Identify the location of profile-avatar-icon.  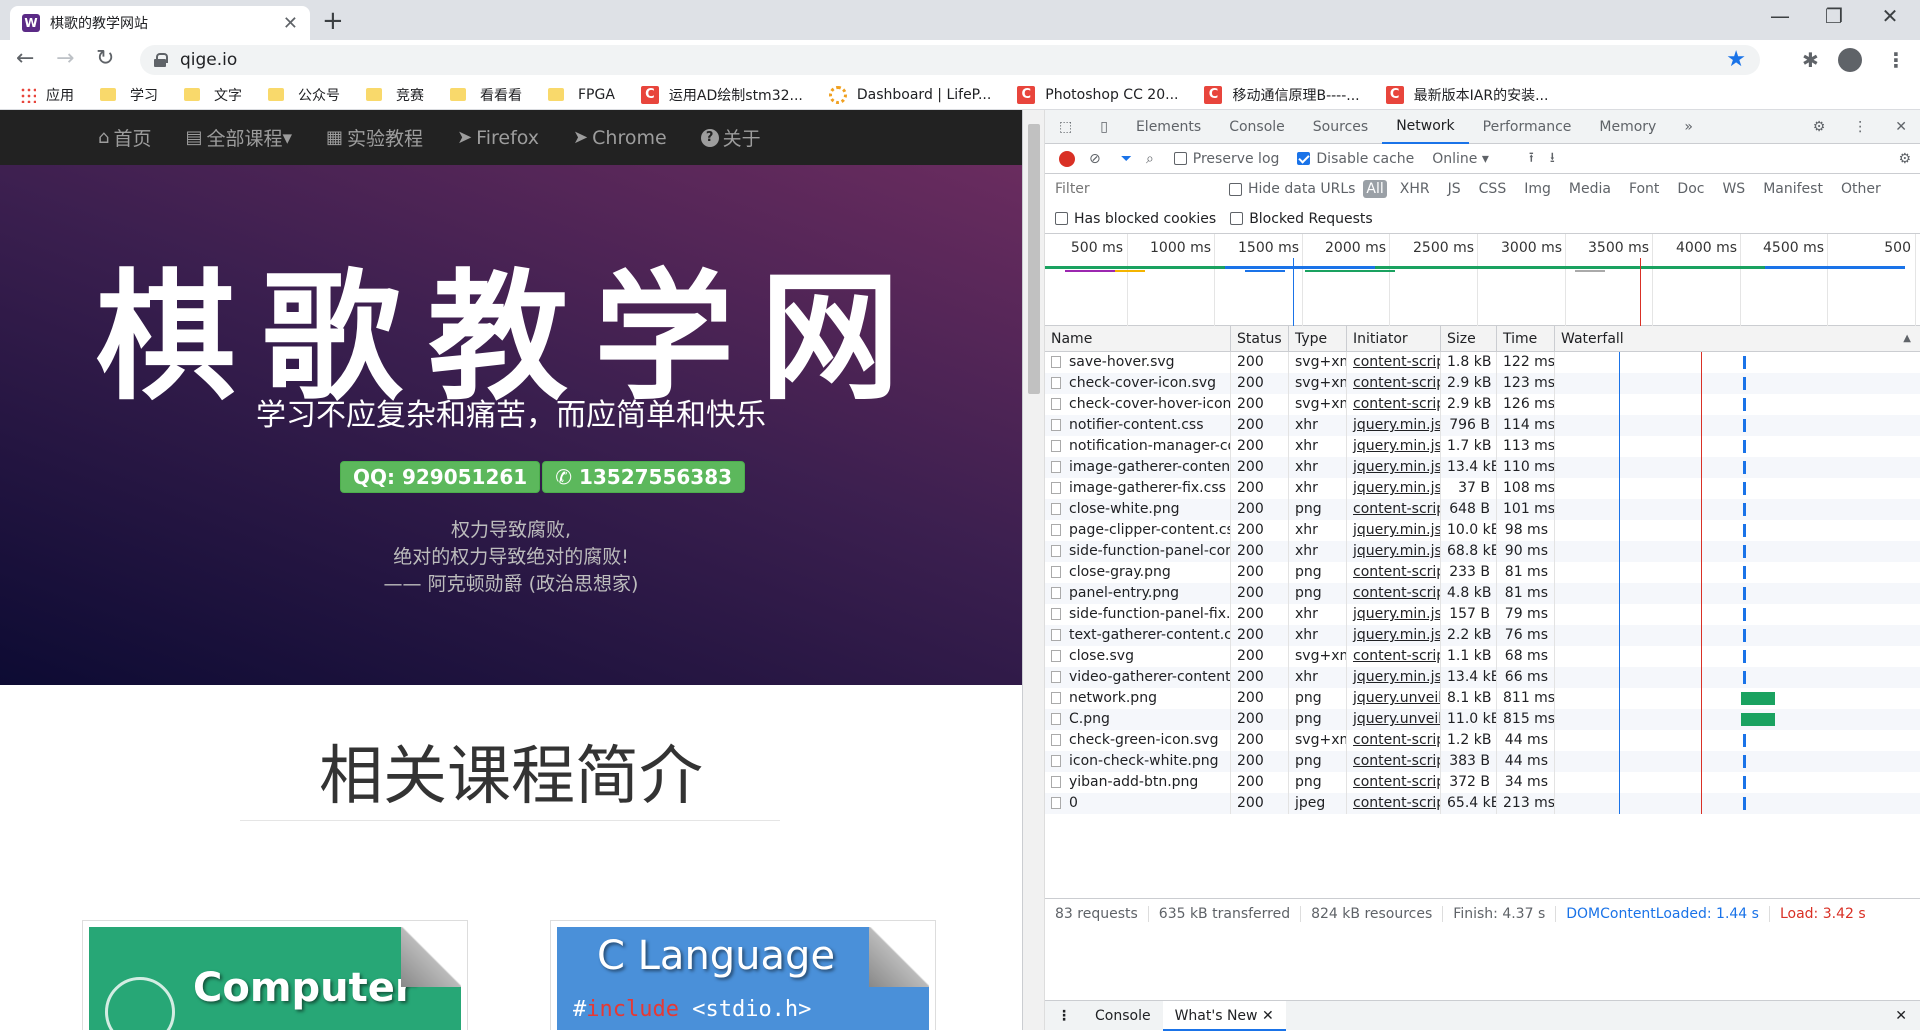
(1850, 60).